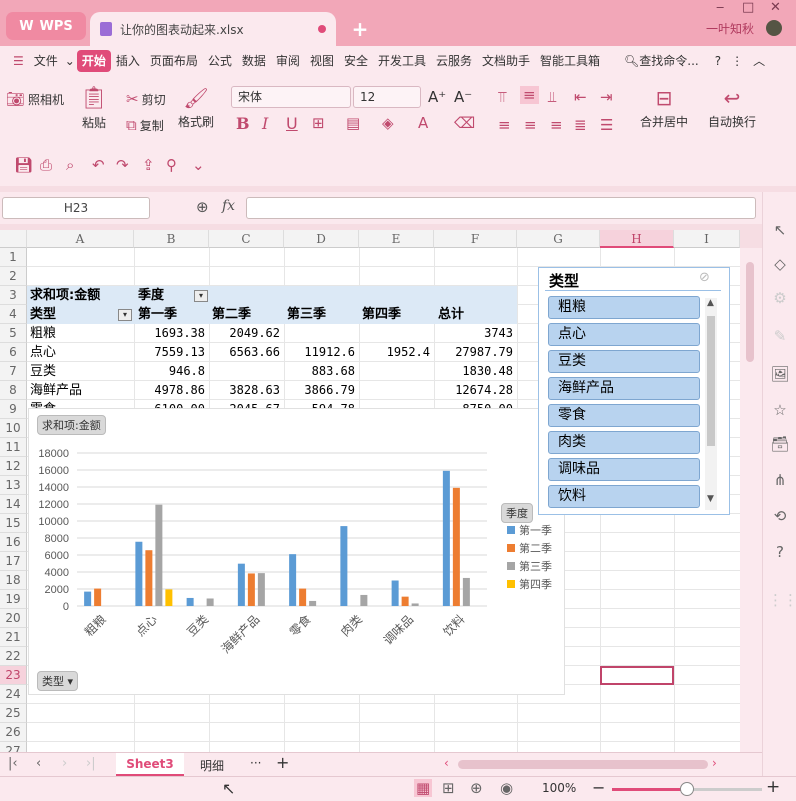 The image size is (796, 801). Describe the element at coordinates (558, 239) in the screenshot. I see `column-header-g: G` at that location.